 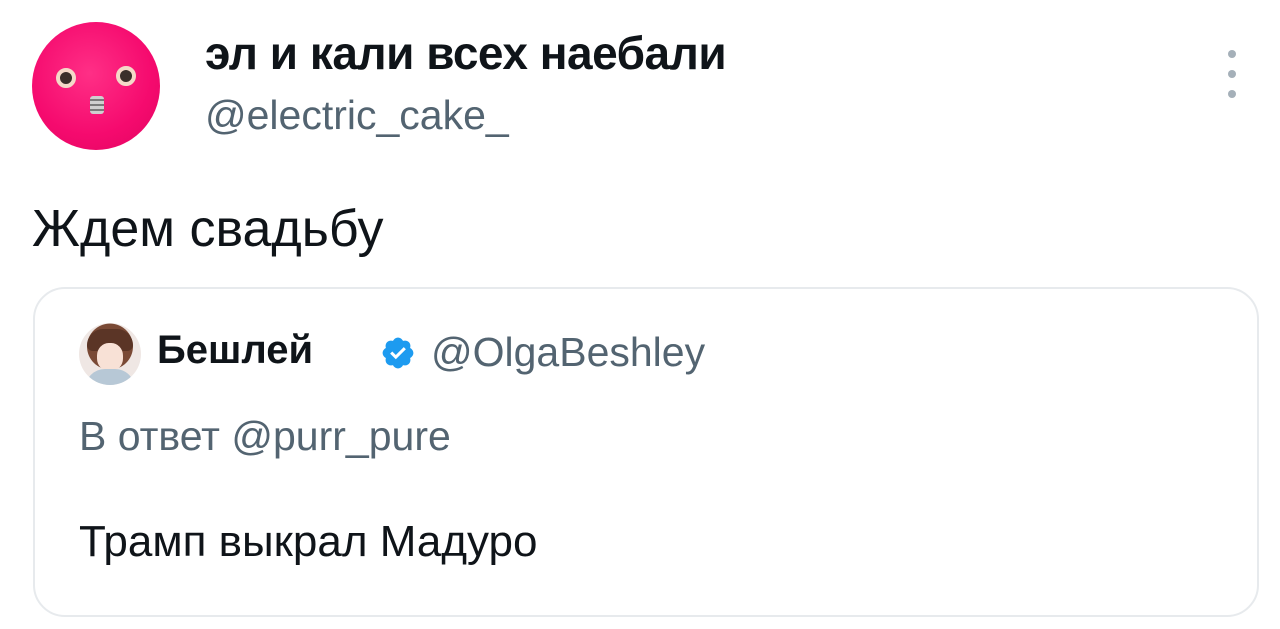 I want to click on quoted-tweet-text: Трамп выкрал Мадуро, so click(x=308, y=541).